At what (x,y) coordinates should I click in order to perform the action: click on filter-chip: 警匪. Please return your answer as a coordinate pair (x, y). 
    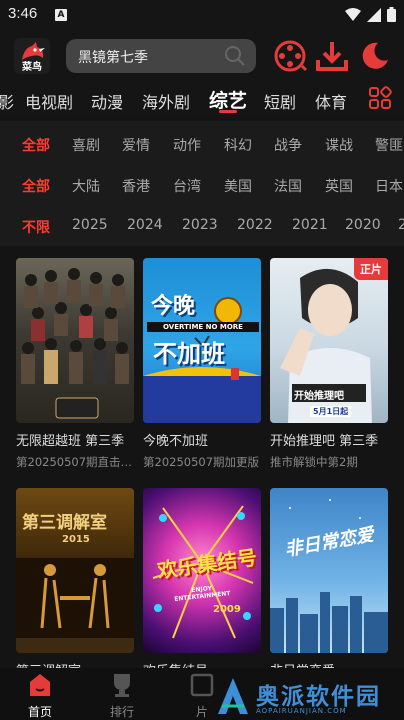
    Looking at the image, I should click on (389, 145).